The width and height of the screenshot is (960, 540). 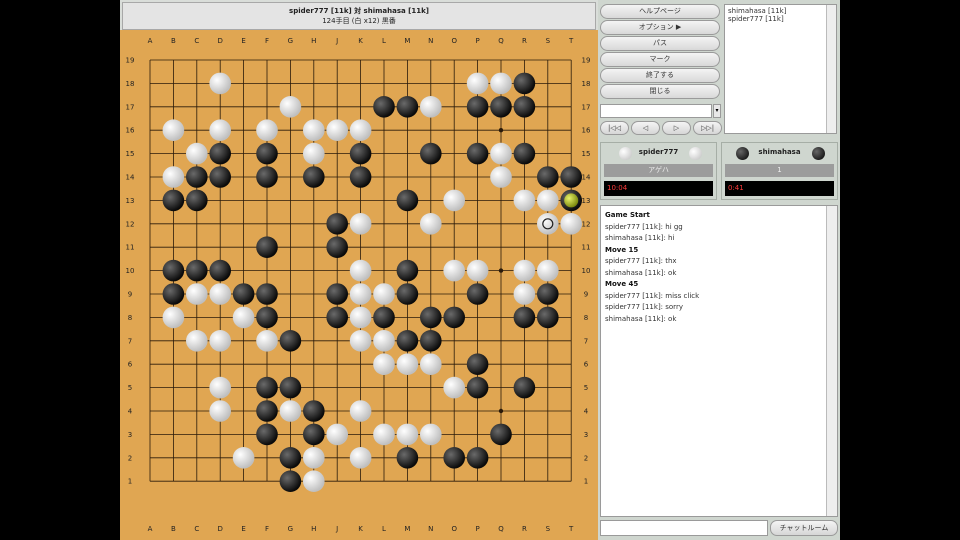 I want to click on move-input, so click(x=656, y=111).